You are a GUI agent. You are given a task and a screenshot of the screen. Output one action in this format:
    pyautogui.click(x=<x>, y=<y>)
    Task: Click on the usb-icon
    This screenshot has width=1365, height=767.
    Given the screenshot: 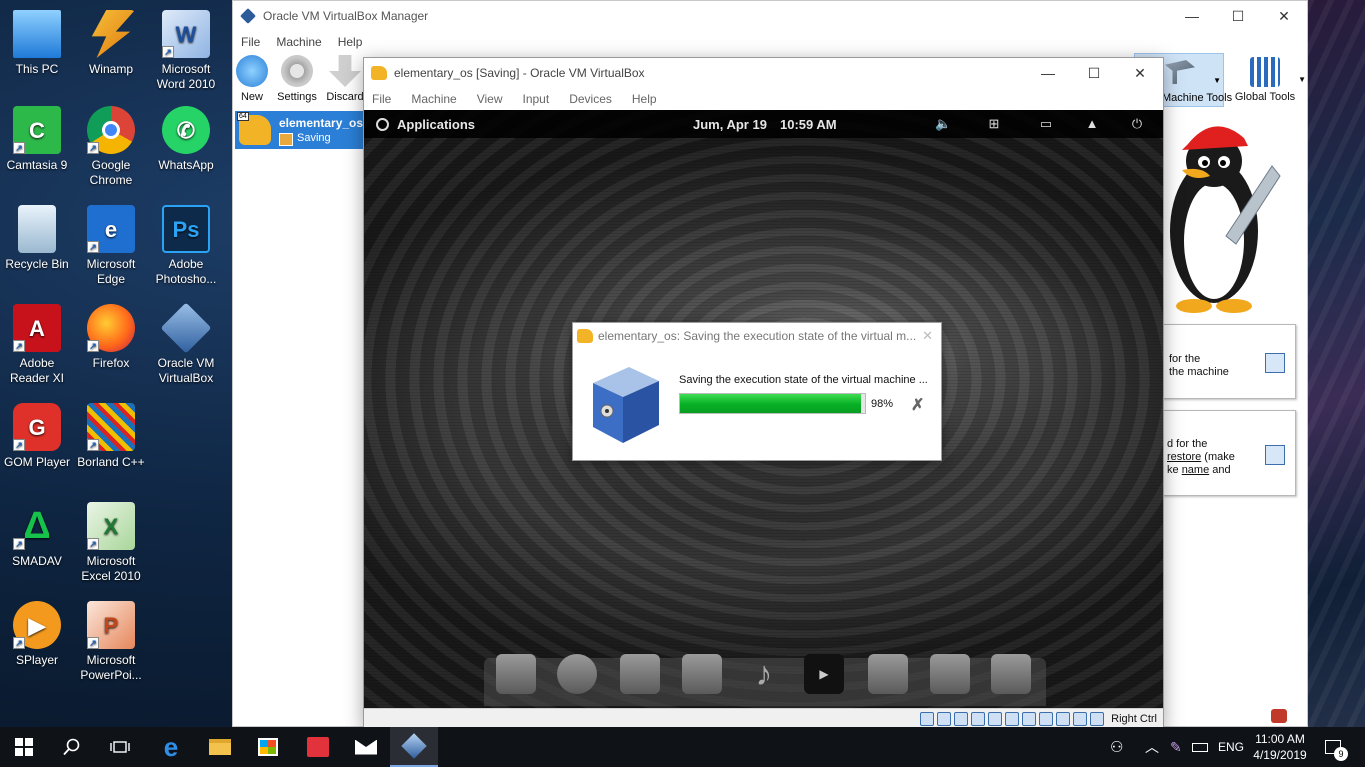 What is the action you would take?
    pyautogui.click(x=995, y=718)
    